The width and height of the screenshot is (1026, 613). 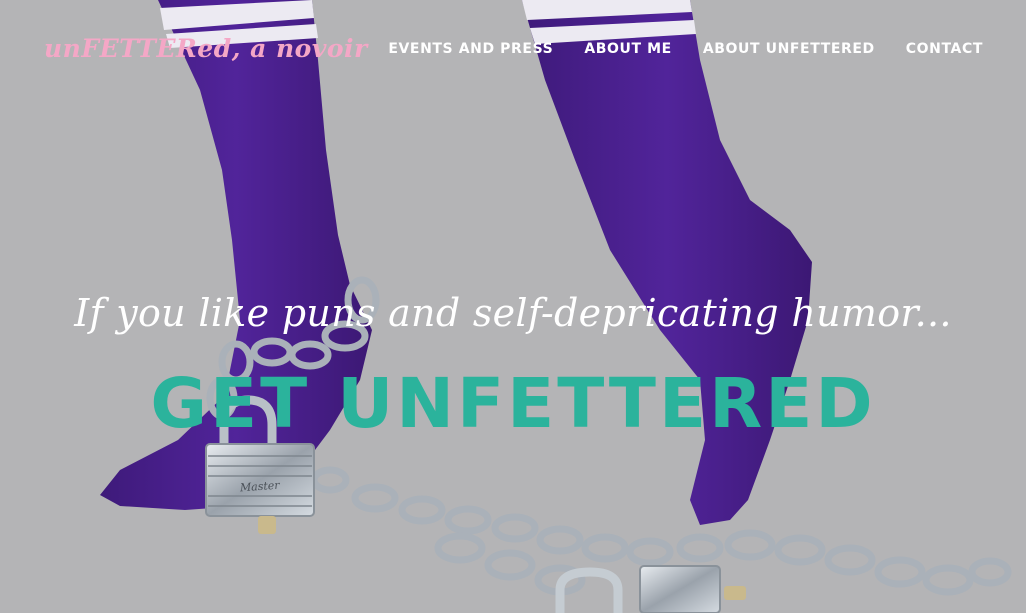 I want to click on second-padlock-illustration, so click(x=650, y=589).